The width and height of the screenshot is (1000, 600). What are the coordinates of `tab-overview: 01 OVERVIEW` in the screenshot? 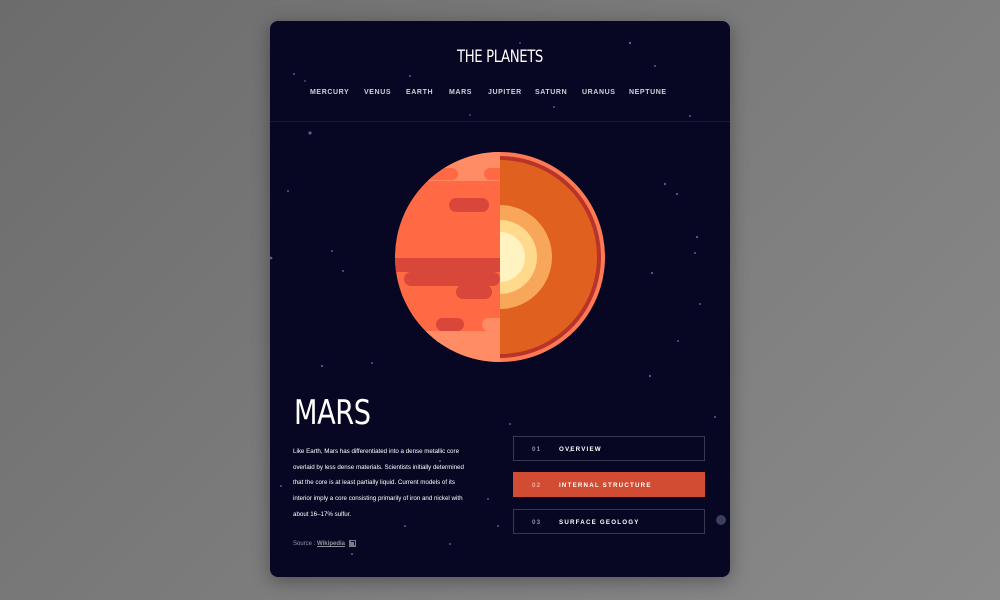 It's located at (609, 448).